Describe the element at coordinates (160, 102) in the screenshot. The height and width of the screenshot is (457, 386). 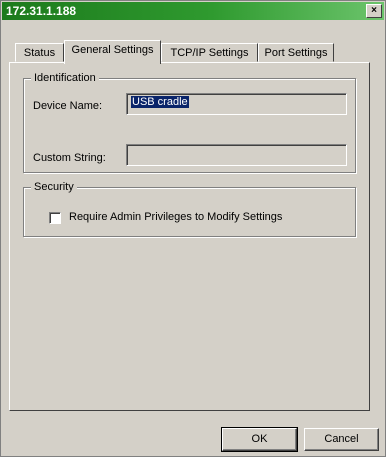
I see `device-name-value: USB cradle` at that location.